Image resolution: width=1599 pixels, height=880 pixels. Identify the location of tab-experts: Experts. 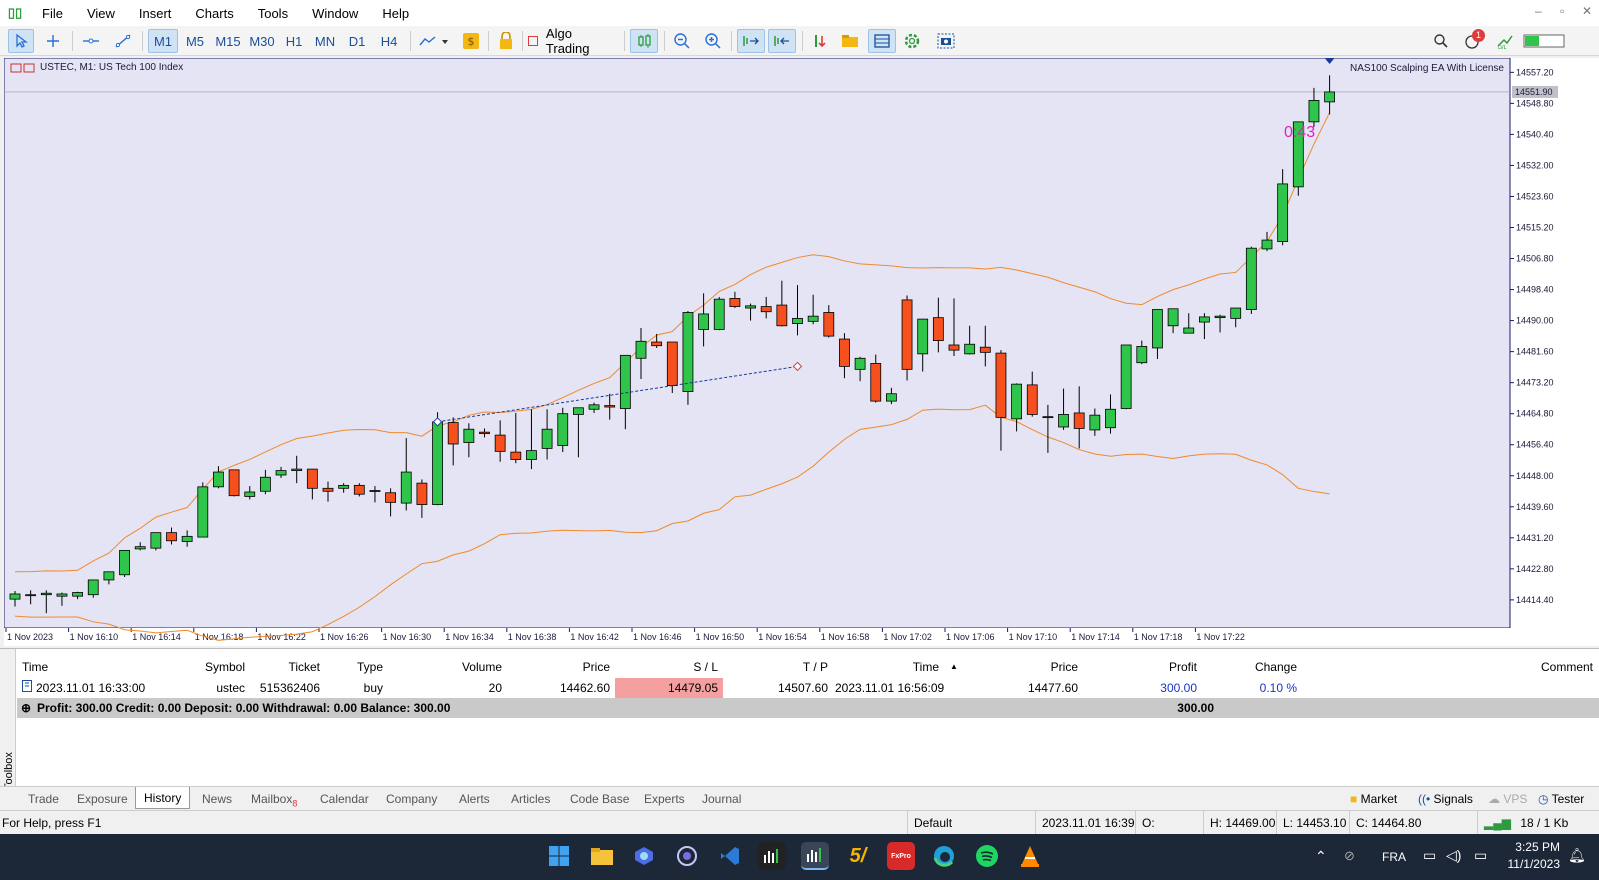
(664, 799).